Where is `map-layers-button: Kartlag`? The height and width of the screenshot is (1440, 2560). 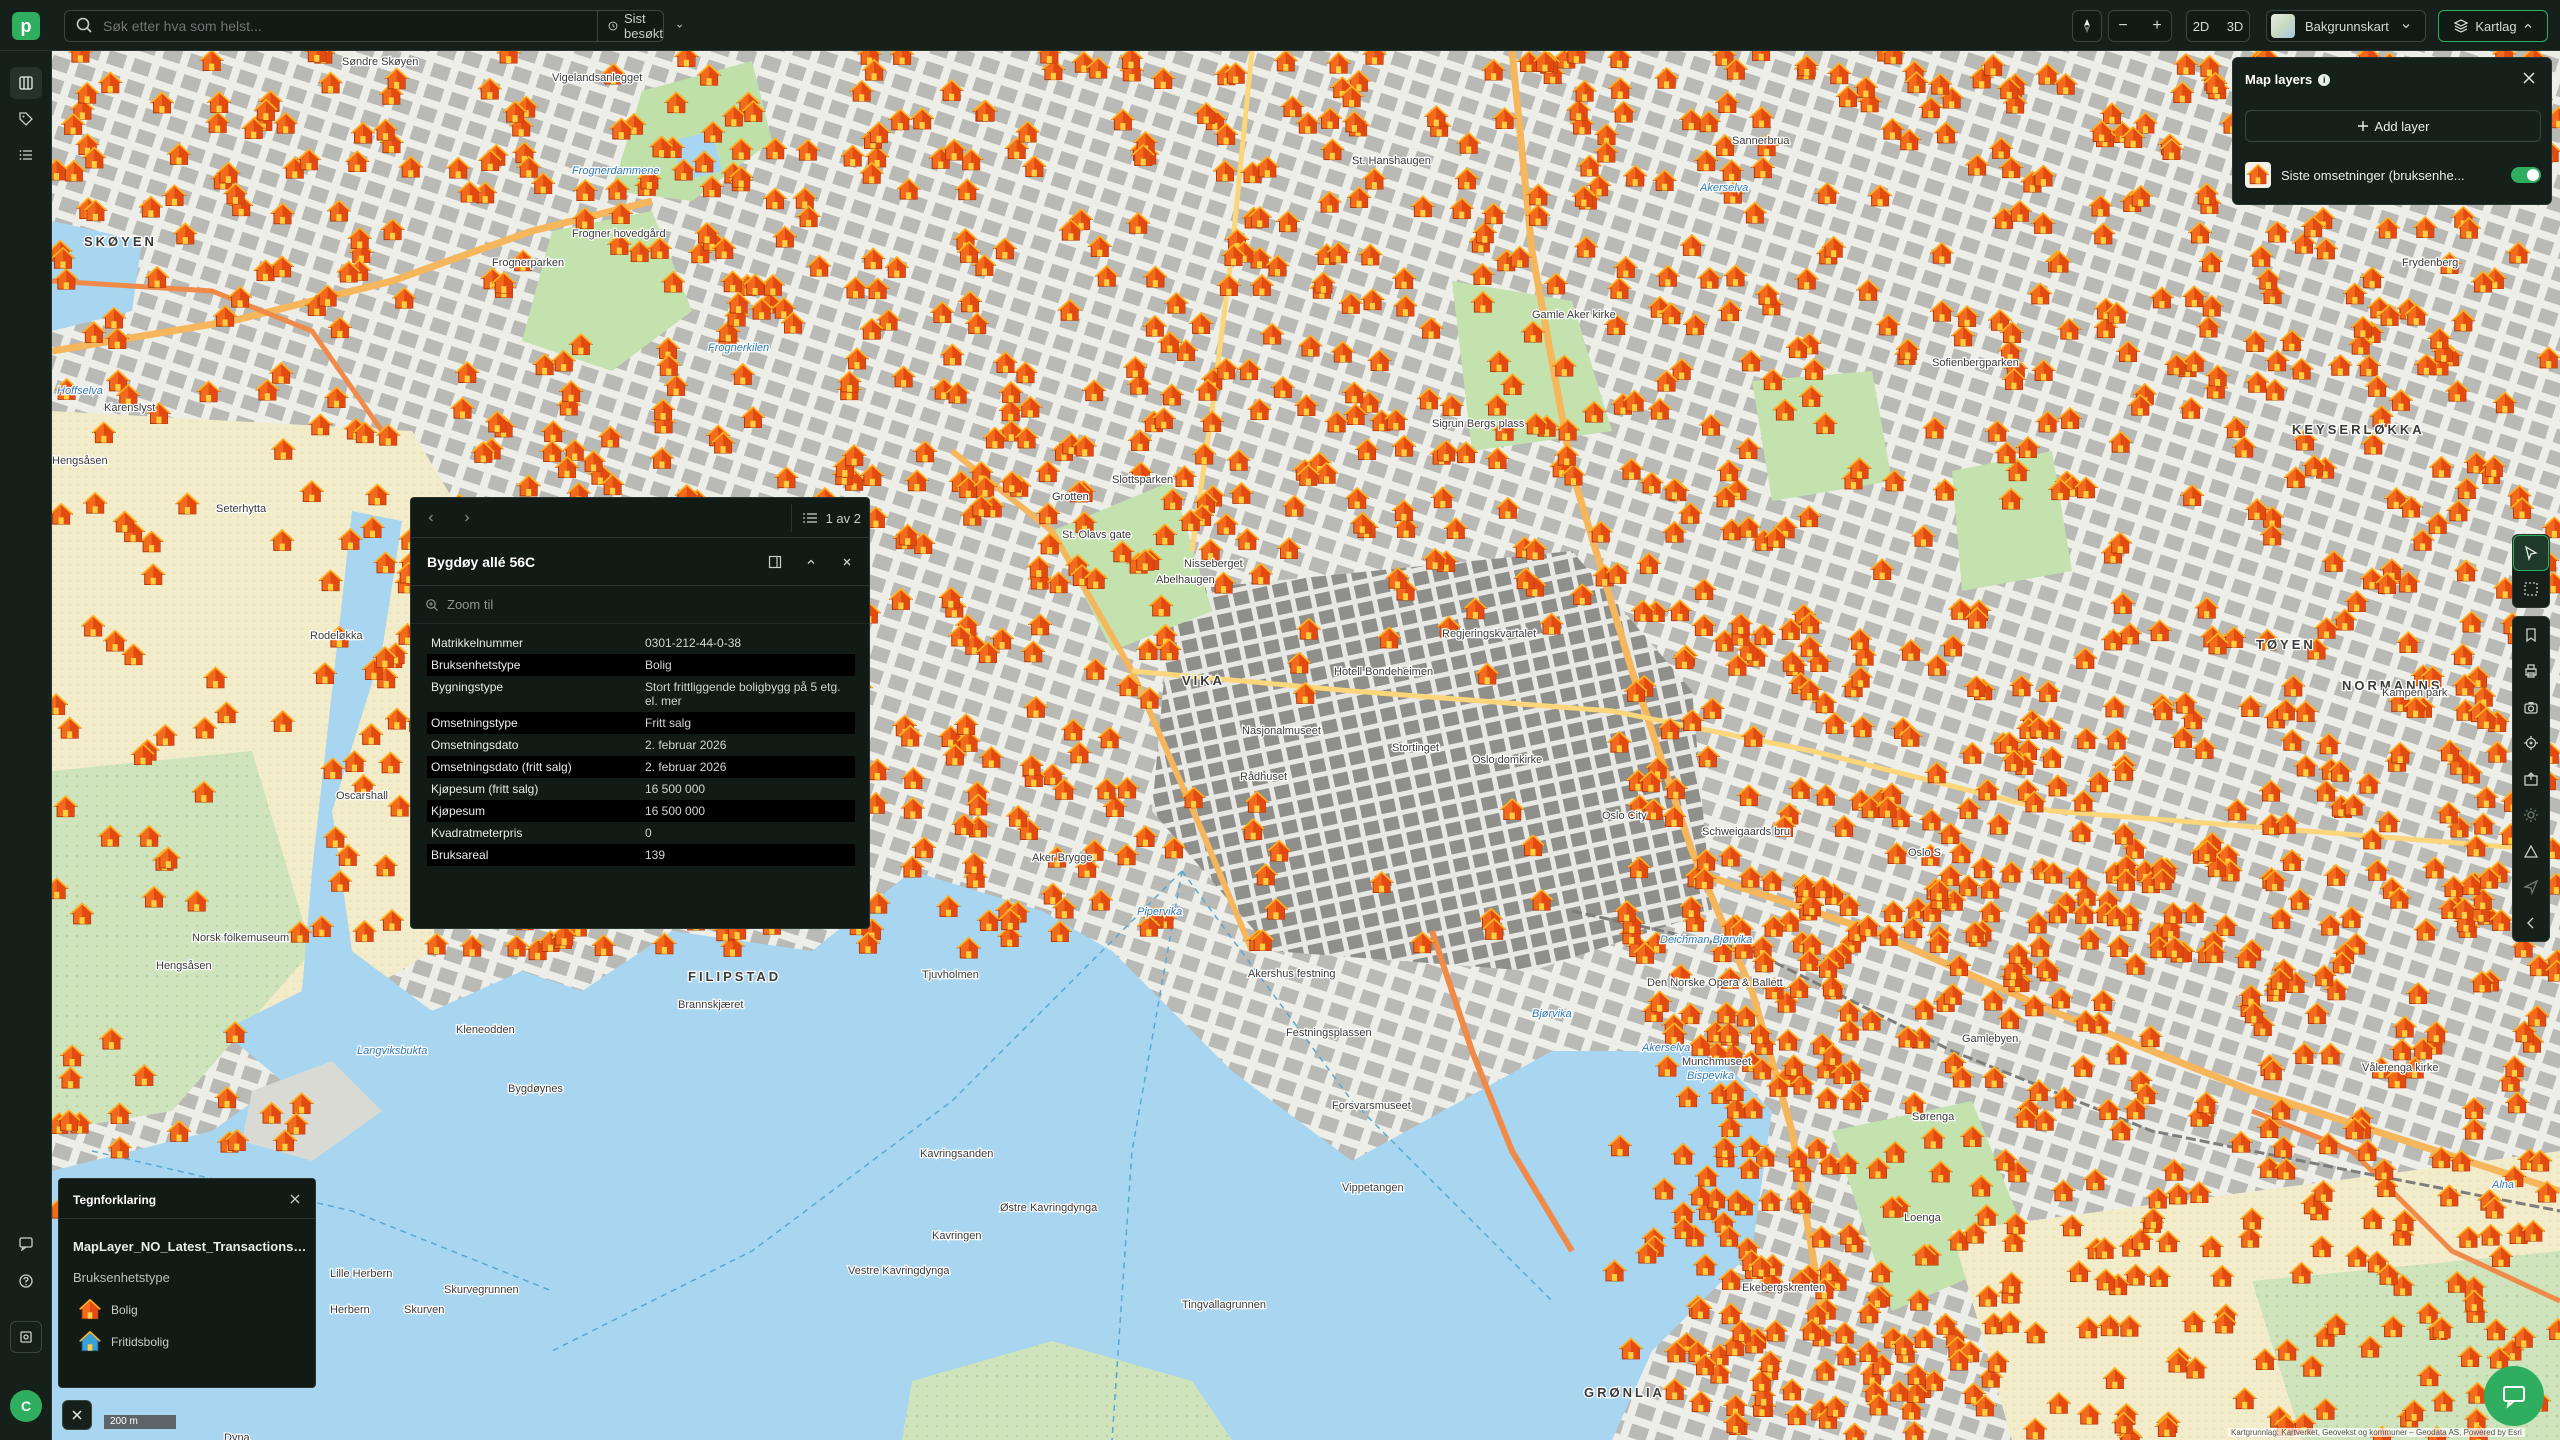 map-layers-button: Kartlag is located at coordinates (2493, 26).